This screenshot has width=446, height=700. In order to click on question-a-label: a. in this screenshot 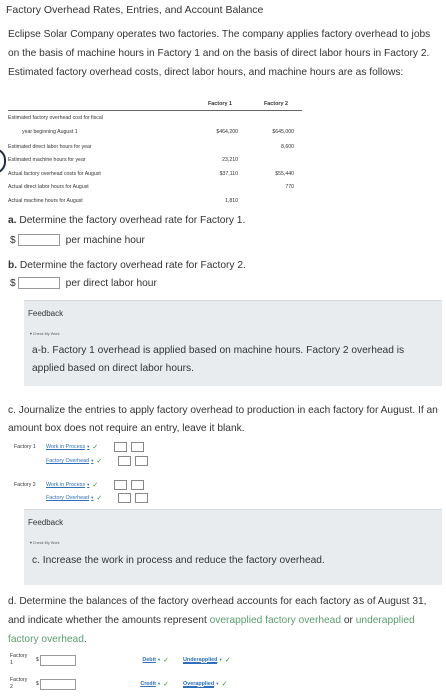, I will do `click(12, 220)`.